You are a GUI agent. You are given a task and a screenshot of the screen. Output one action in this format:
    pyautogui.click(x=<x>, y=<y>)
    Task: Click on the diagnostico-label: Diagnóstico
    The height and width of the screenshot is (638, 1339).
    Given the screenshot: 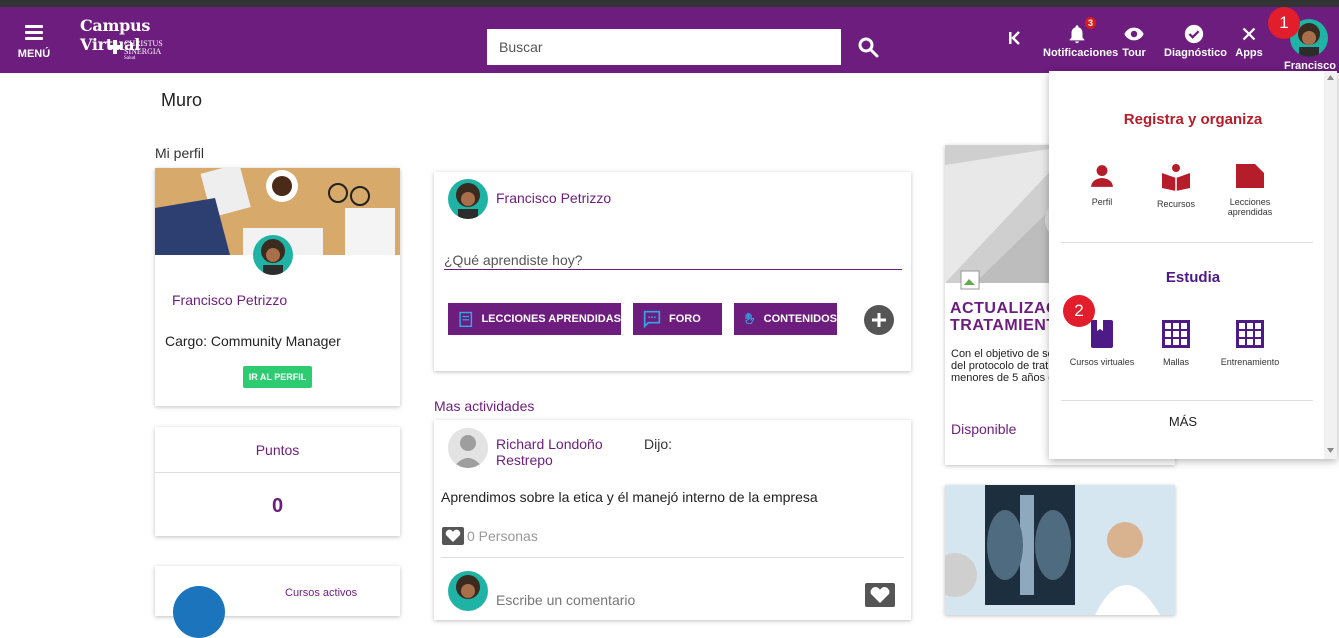 What is the action you would take?
    pyautogui.click(x=1195, y=53)
    